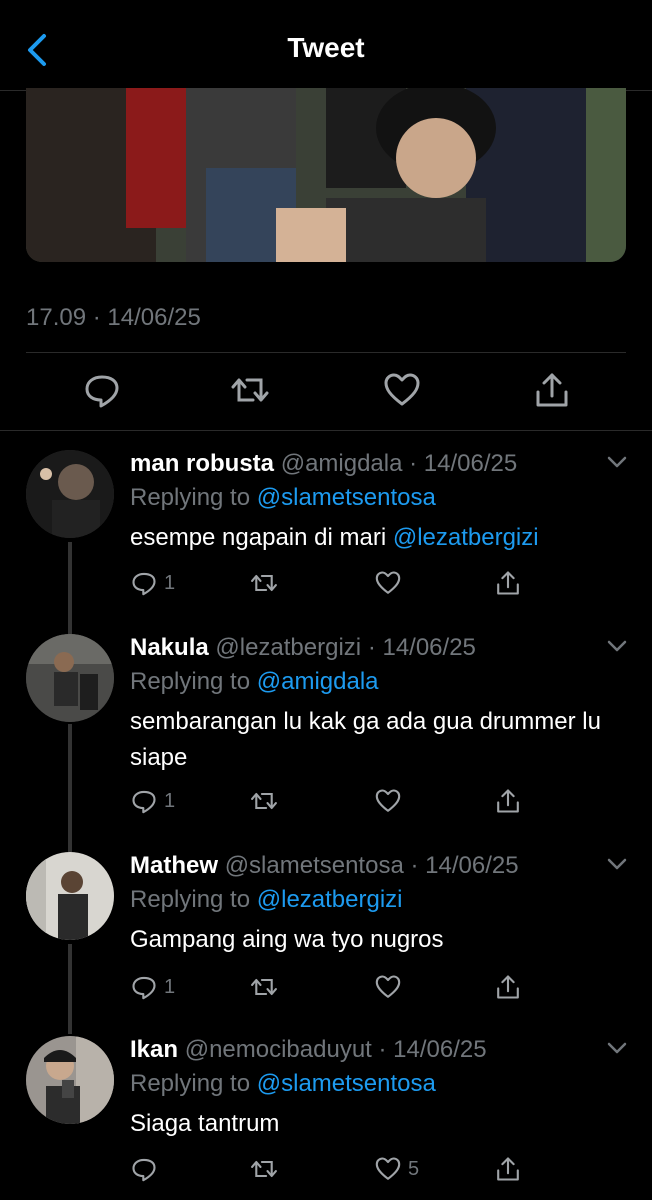 The width and height of the screenshot is (652, 1200). I want to click on display-name: Nakula, so click(169, 647).